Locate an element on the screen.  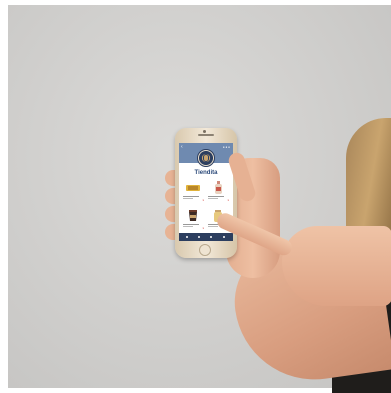
home-button is located at coordinates (205, 250).